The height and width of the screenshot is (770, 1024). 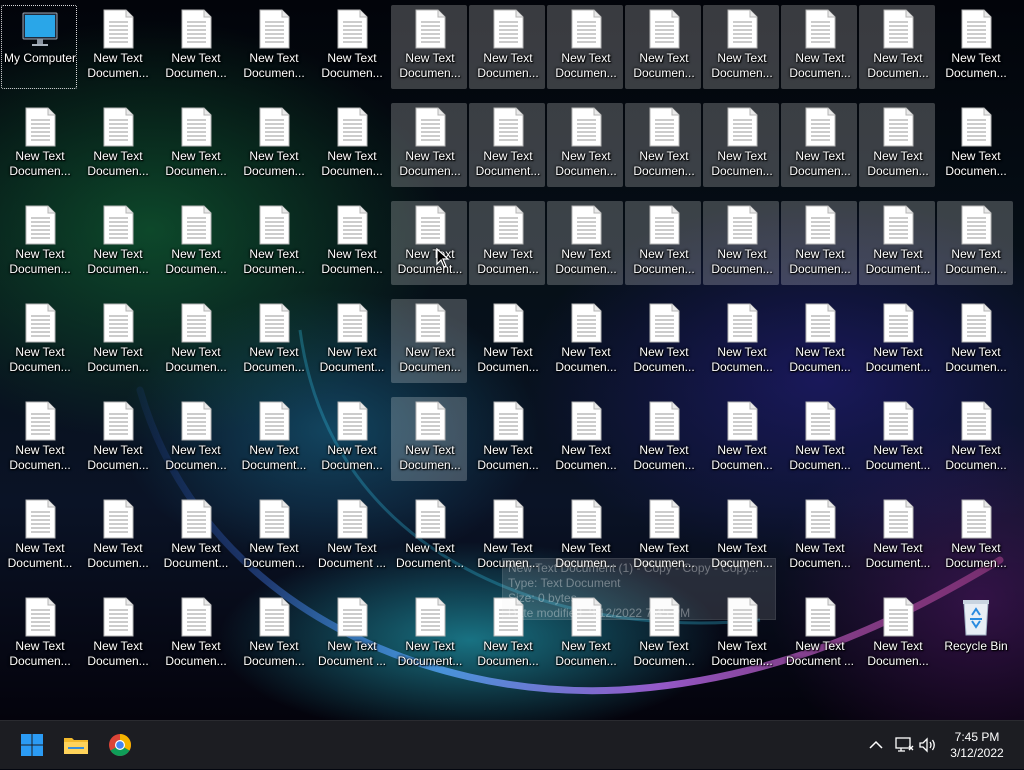 I want to click on my-computer-item: My Computer, so click(x=39, y=47).